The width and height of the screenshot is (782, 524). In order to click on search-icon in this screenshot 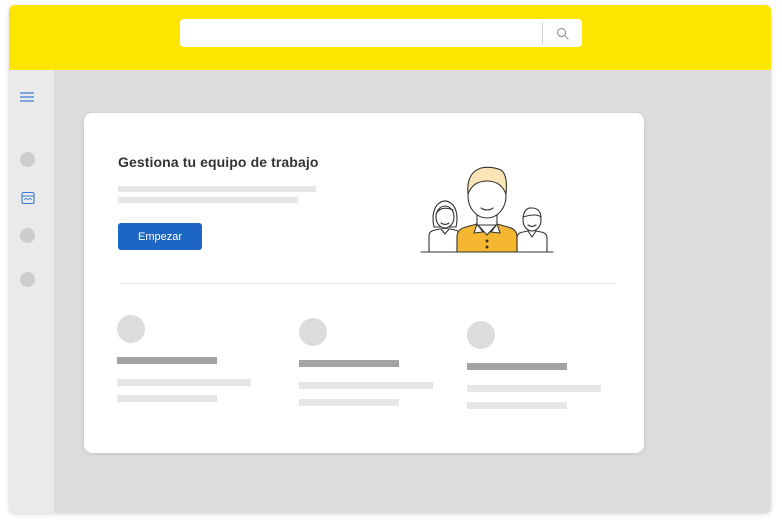, I will do `click(562, 33)`.